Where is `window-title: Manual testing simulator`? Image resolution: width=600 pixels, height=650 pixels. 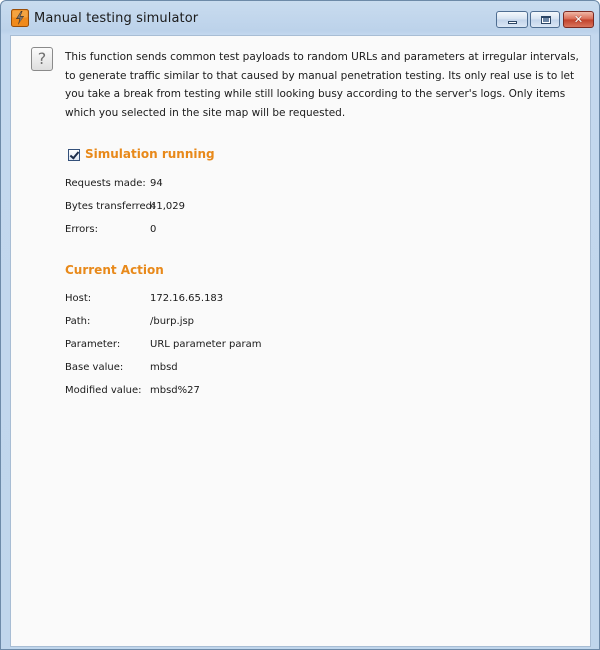 window-title: Manual testing simulator is located at coordinates (116, 18).